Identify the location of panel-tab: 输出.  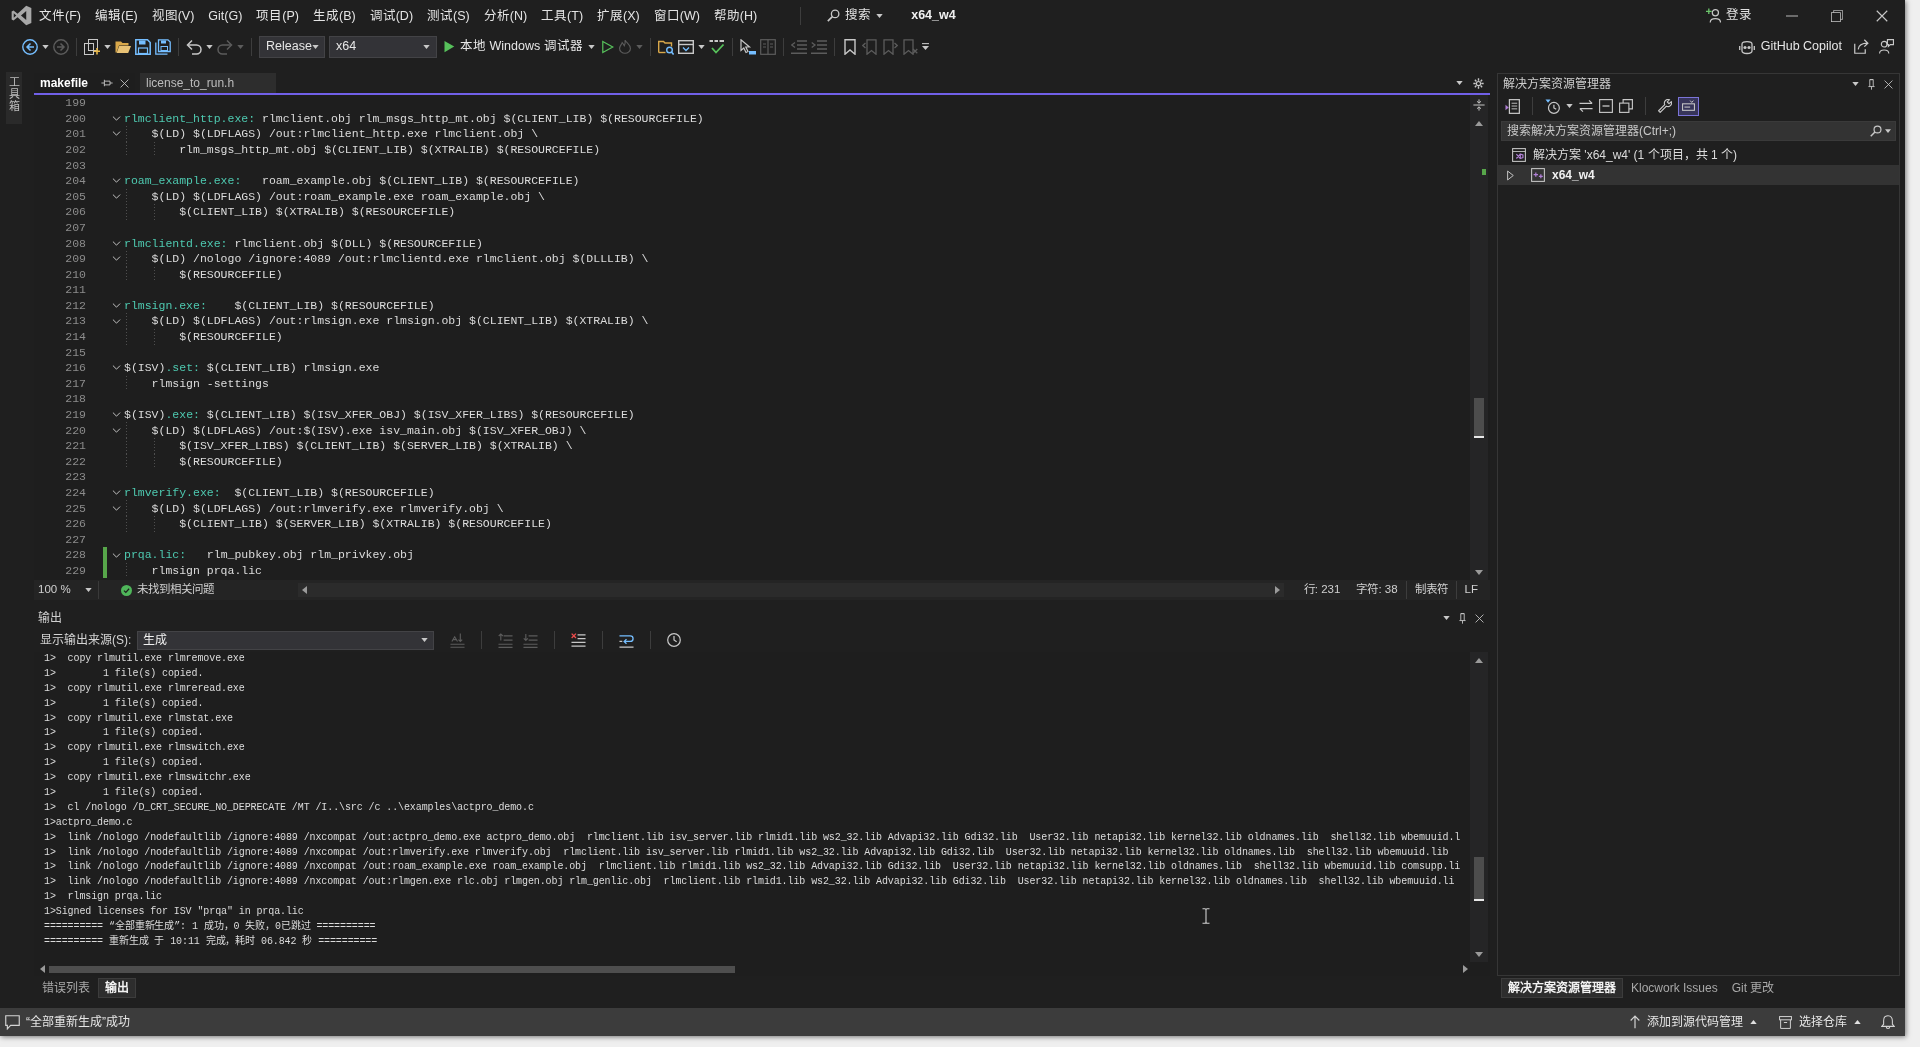
(117, 988).